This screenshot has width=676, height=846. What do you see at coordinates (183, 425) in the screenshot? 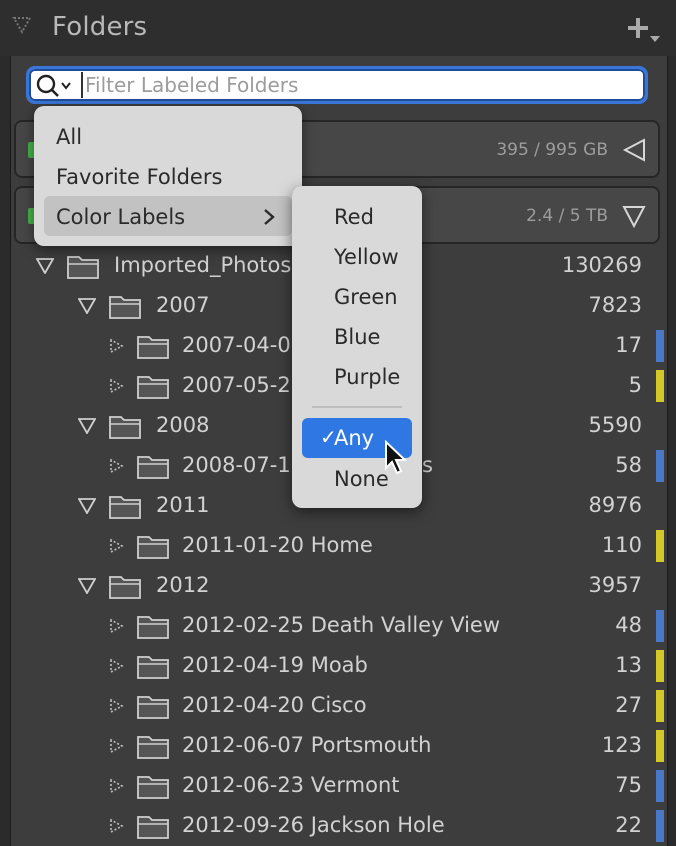
I see `folder-name: 2008` at bounding box center [183, 425].